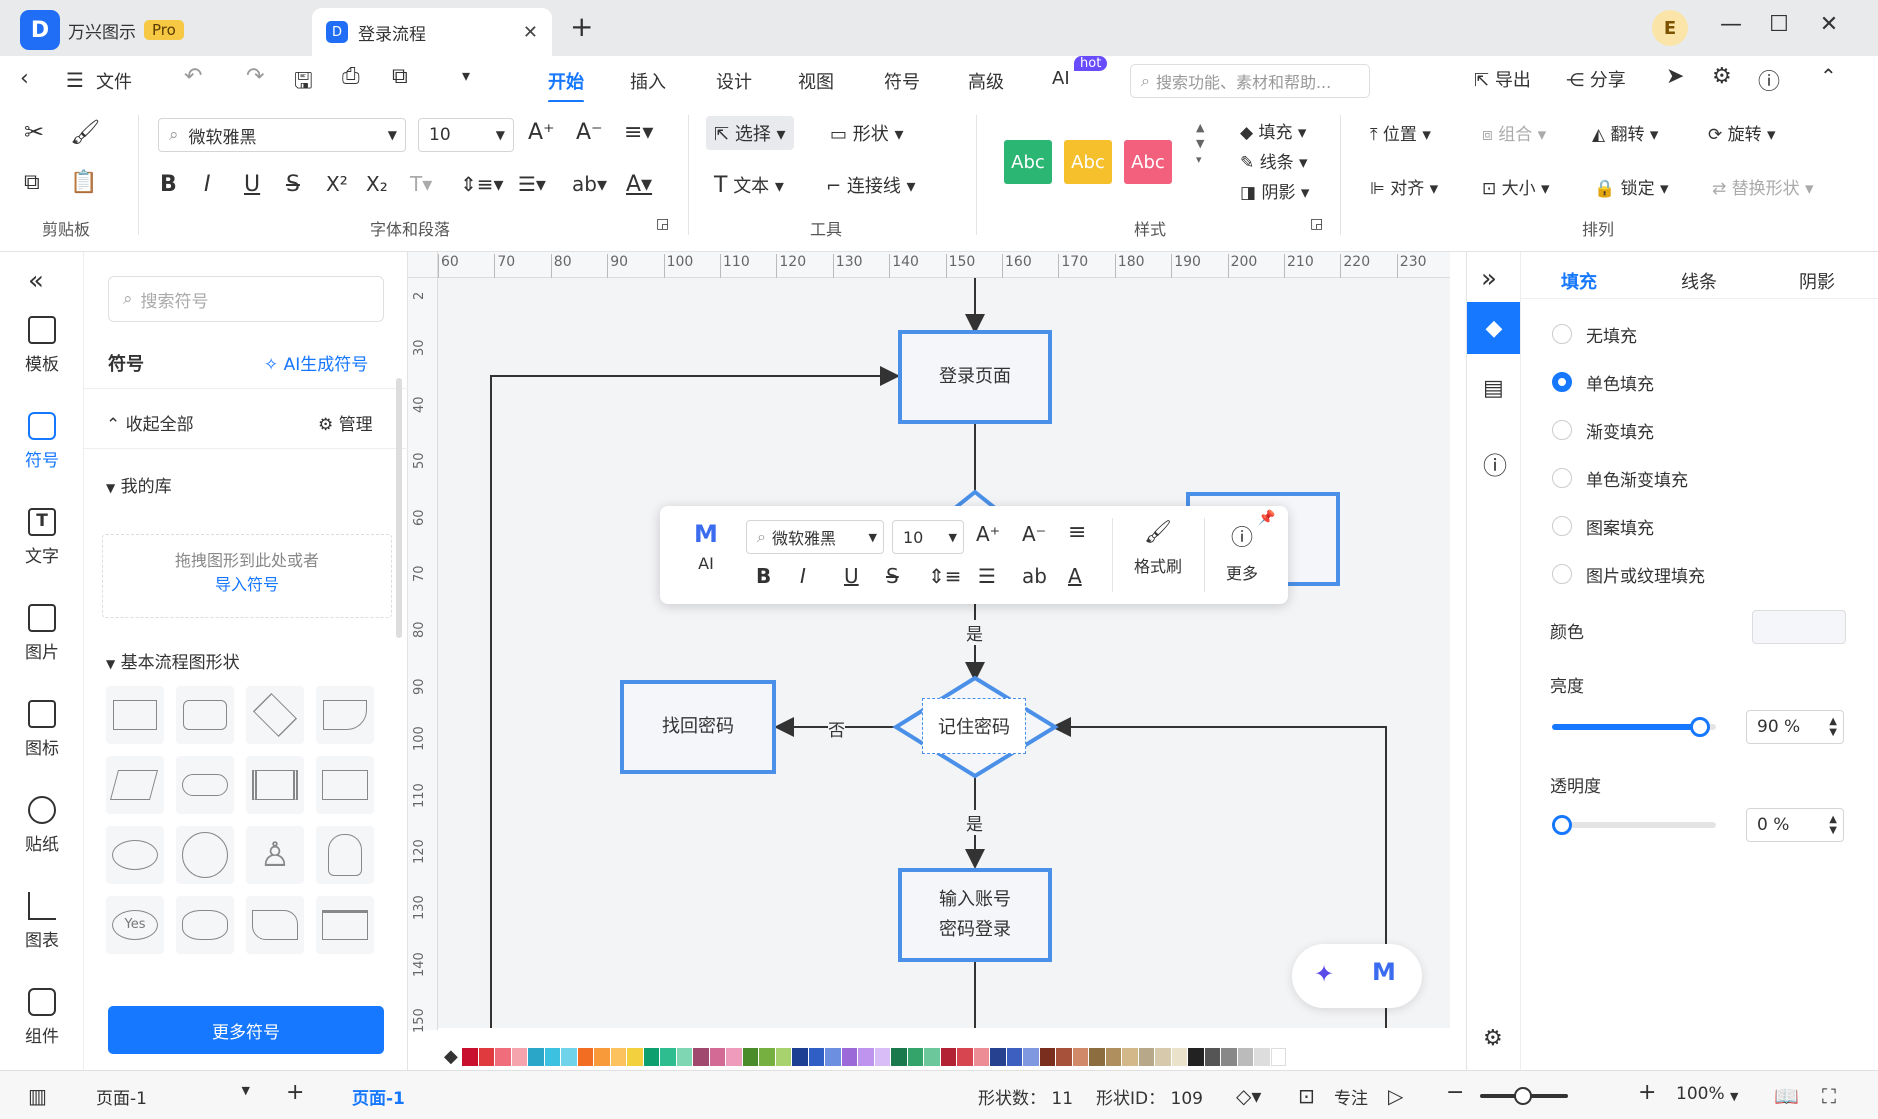  What do you see at coordinates (1562, 430) in the screenshot?
I see `radio-gradient-fill` at bounding box center [1562, 430].